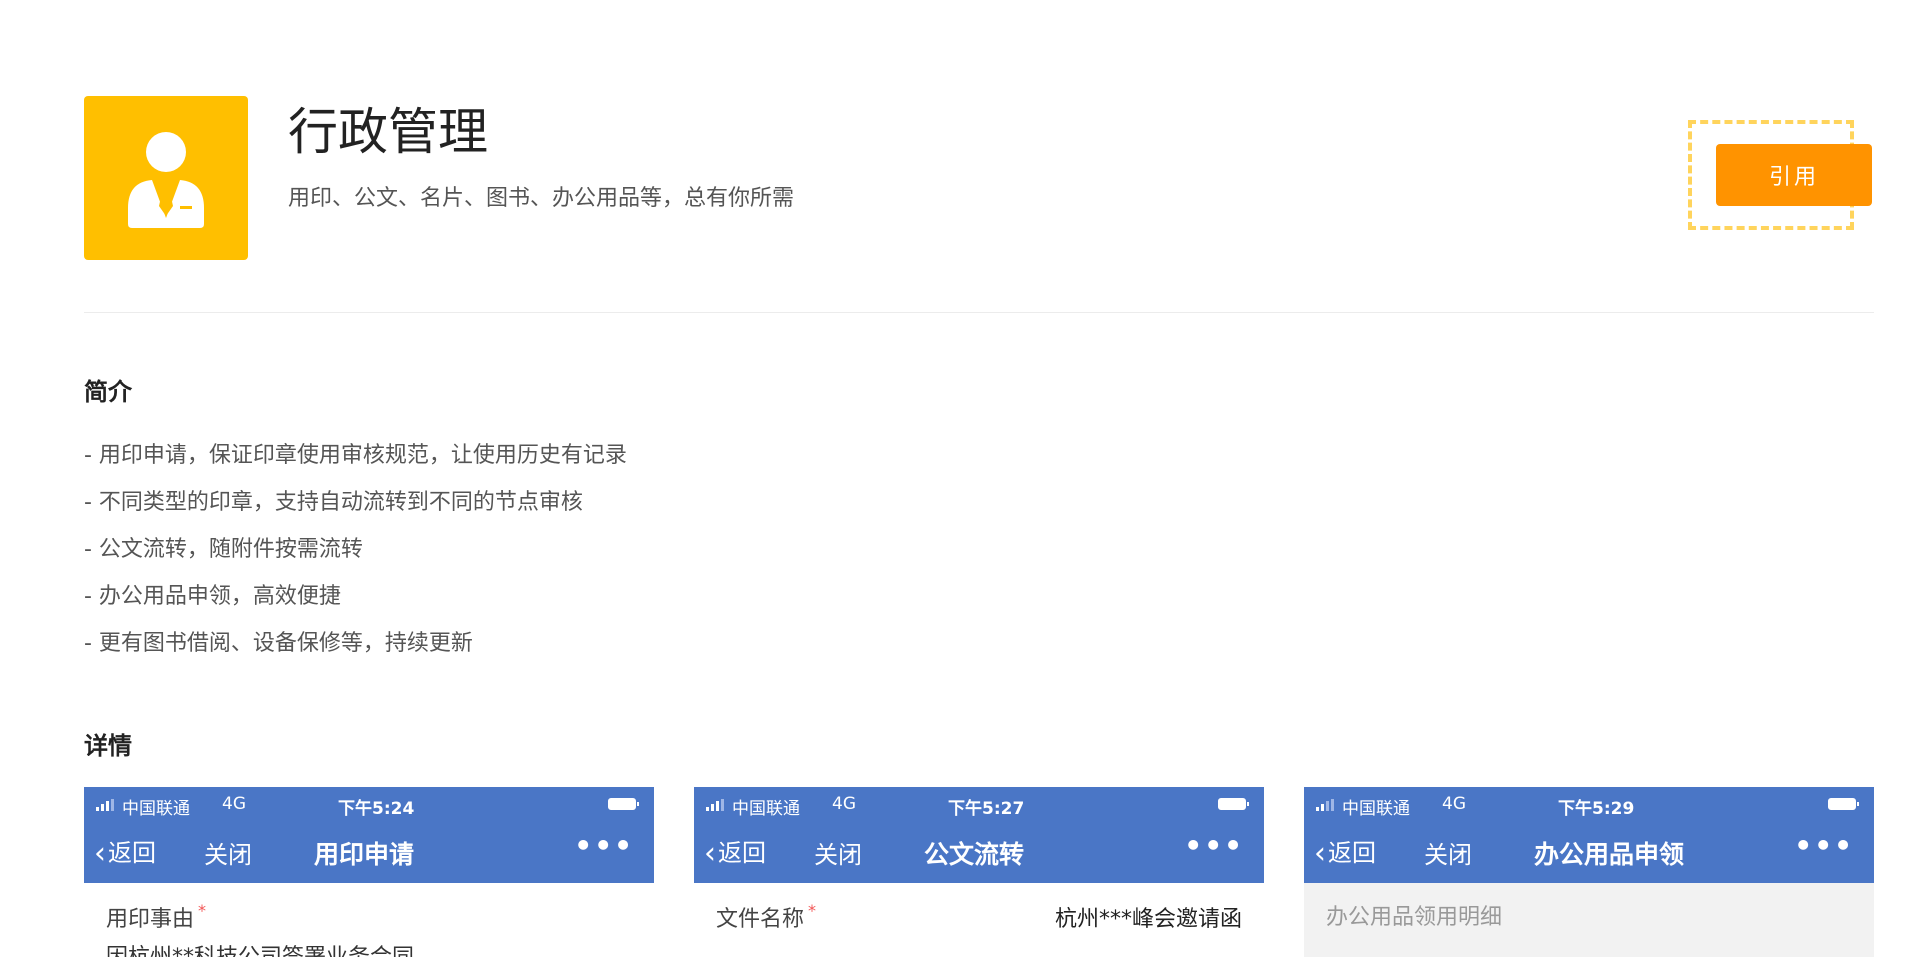 The height and width of the screenshot is (957, 1920). Describe the element at coordinates (364, 854) in the screenshot. I see `screen-title: 用印申请` at that location.